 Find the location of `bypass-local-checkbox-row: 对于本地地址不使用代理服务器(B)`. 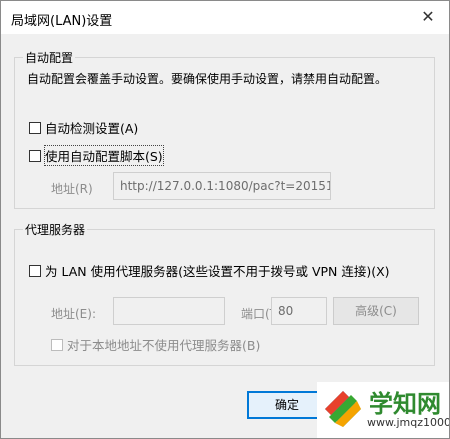

bypass-local-checkbox-row: 对于本地地址不使用代理服务器(B) is located at coordinates (155, 344).